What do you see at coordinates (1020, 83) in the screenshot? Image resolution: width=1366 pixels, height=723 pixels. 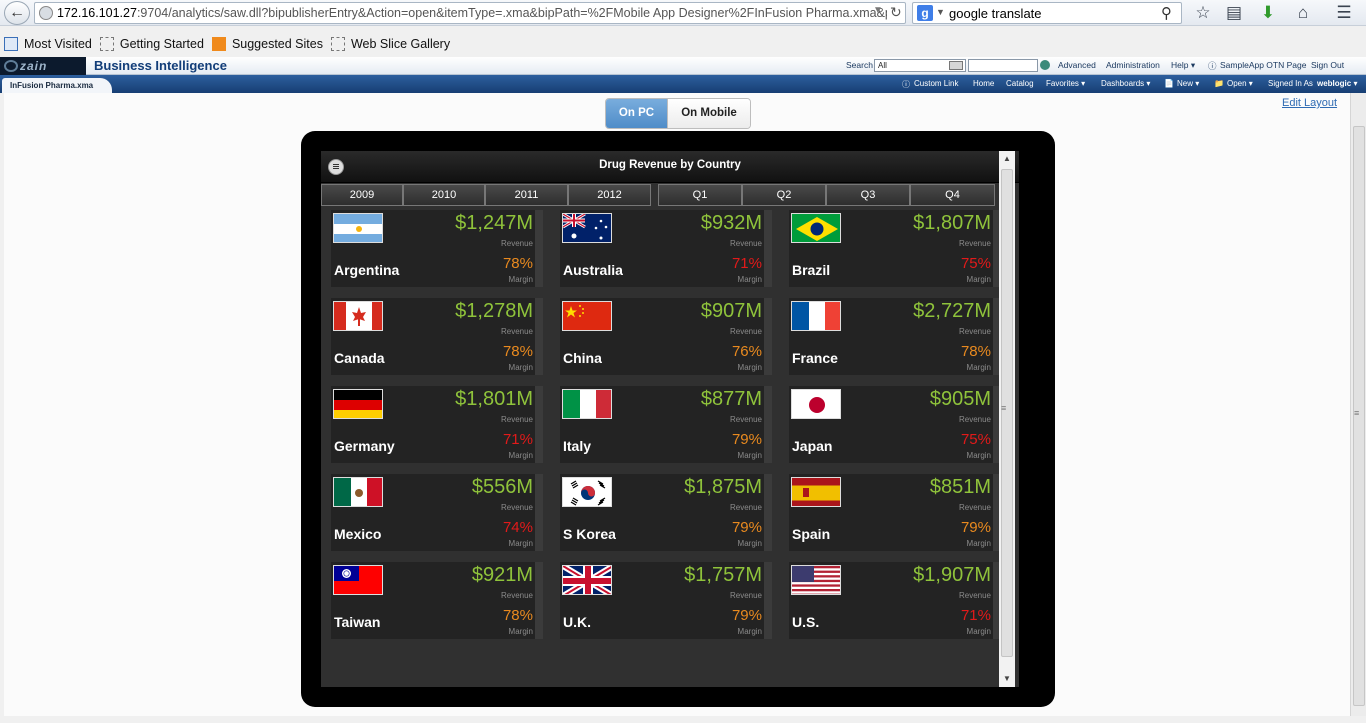 I see `catalog-link: Catalog` at bounding box center [1020, 83].